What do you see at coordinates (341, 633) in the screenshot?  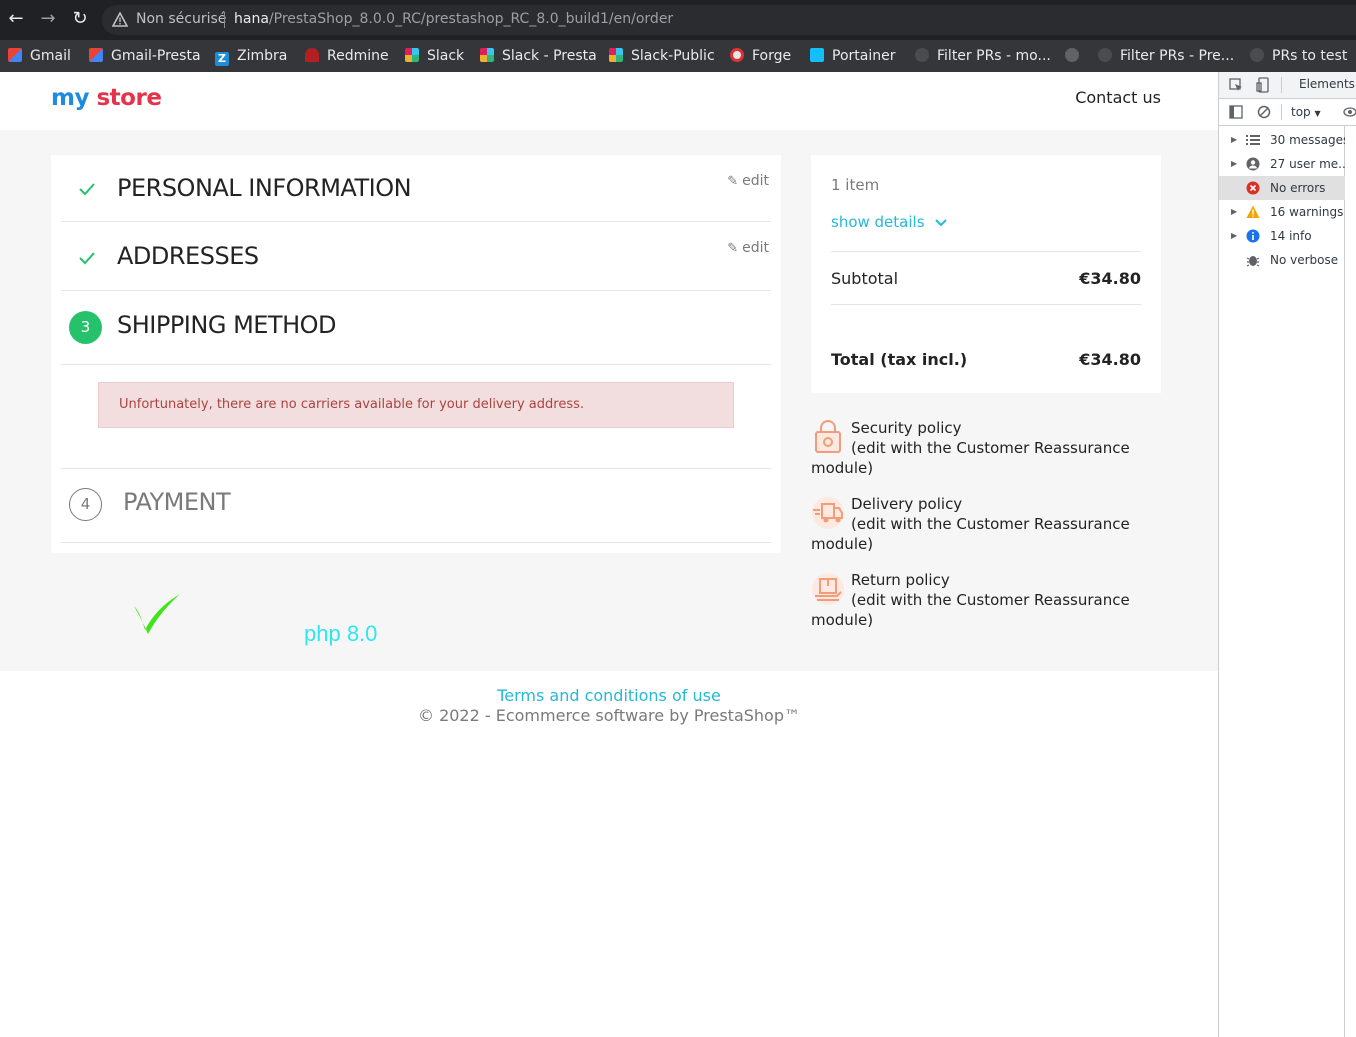 I see `php-version-annotation: php 8.0` at bounding box center [341, 633].